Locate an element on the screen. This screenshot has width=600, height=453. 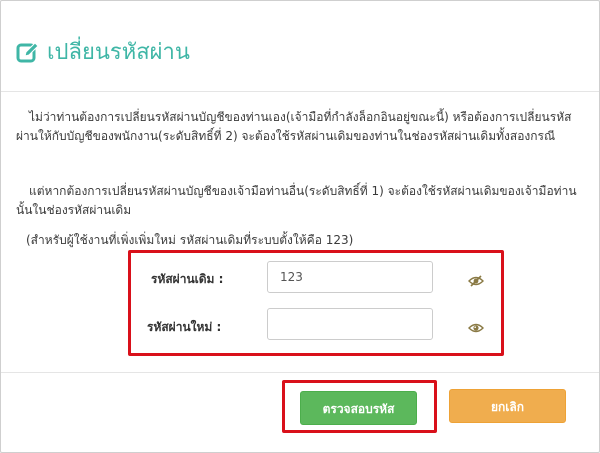
edit-icon is located at coordinates (28, 53).